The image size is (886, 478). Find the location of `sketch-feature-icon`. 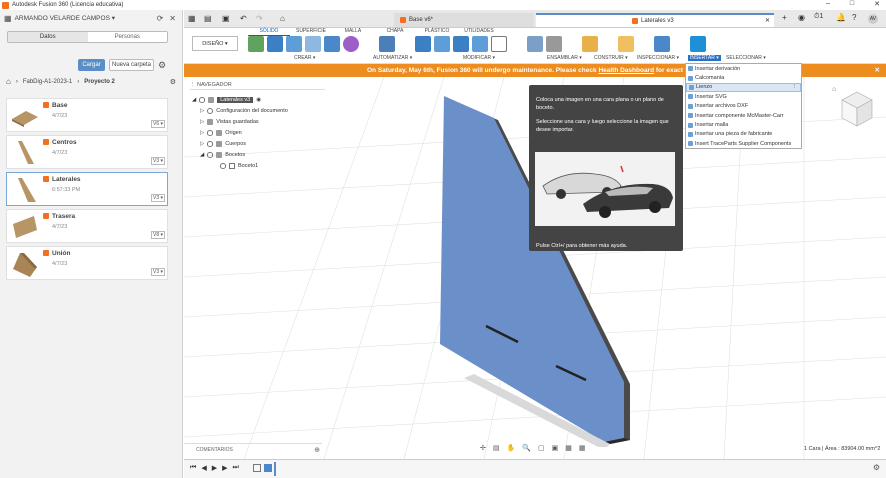

sketch-feature-icon is located at coordinates (257, 468).